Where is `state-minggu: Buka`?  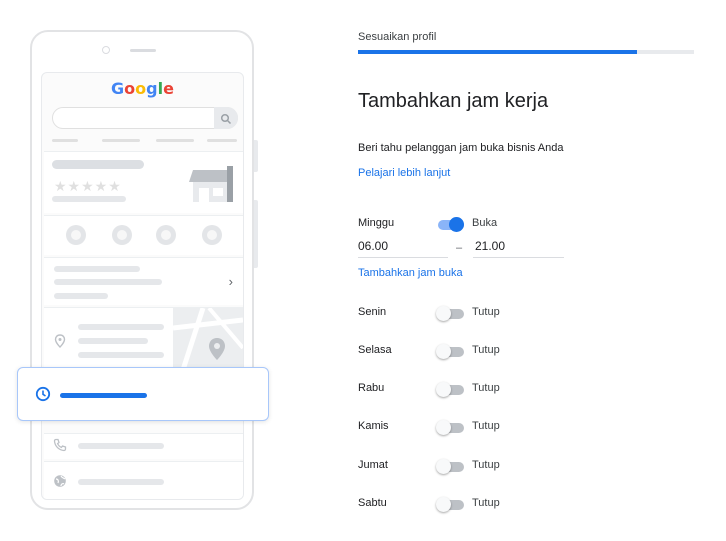 state-minggu: Buka is located at coordinates (485, 223).